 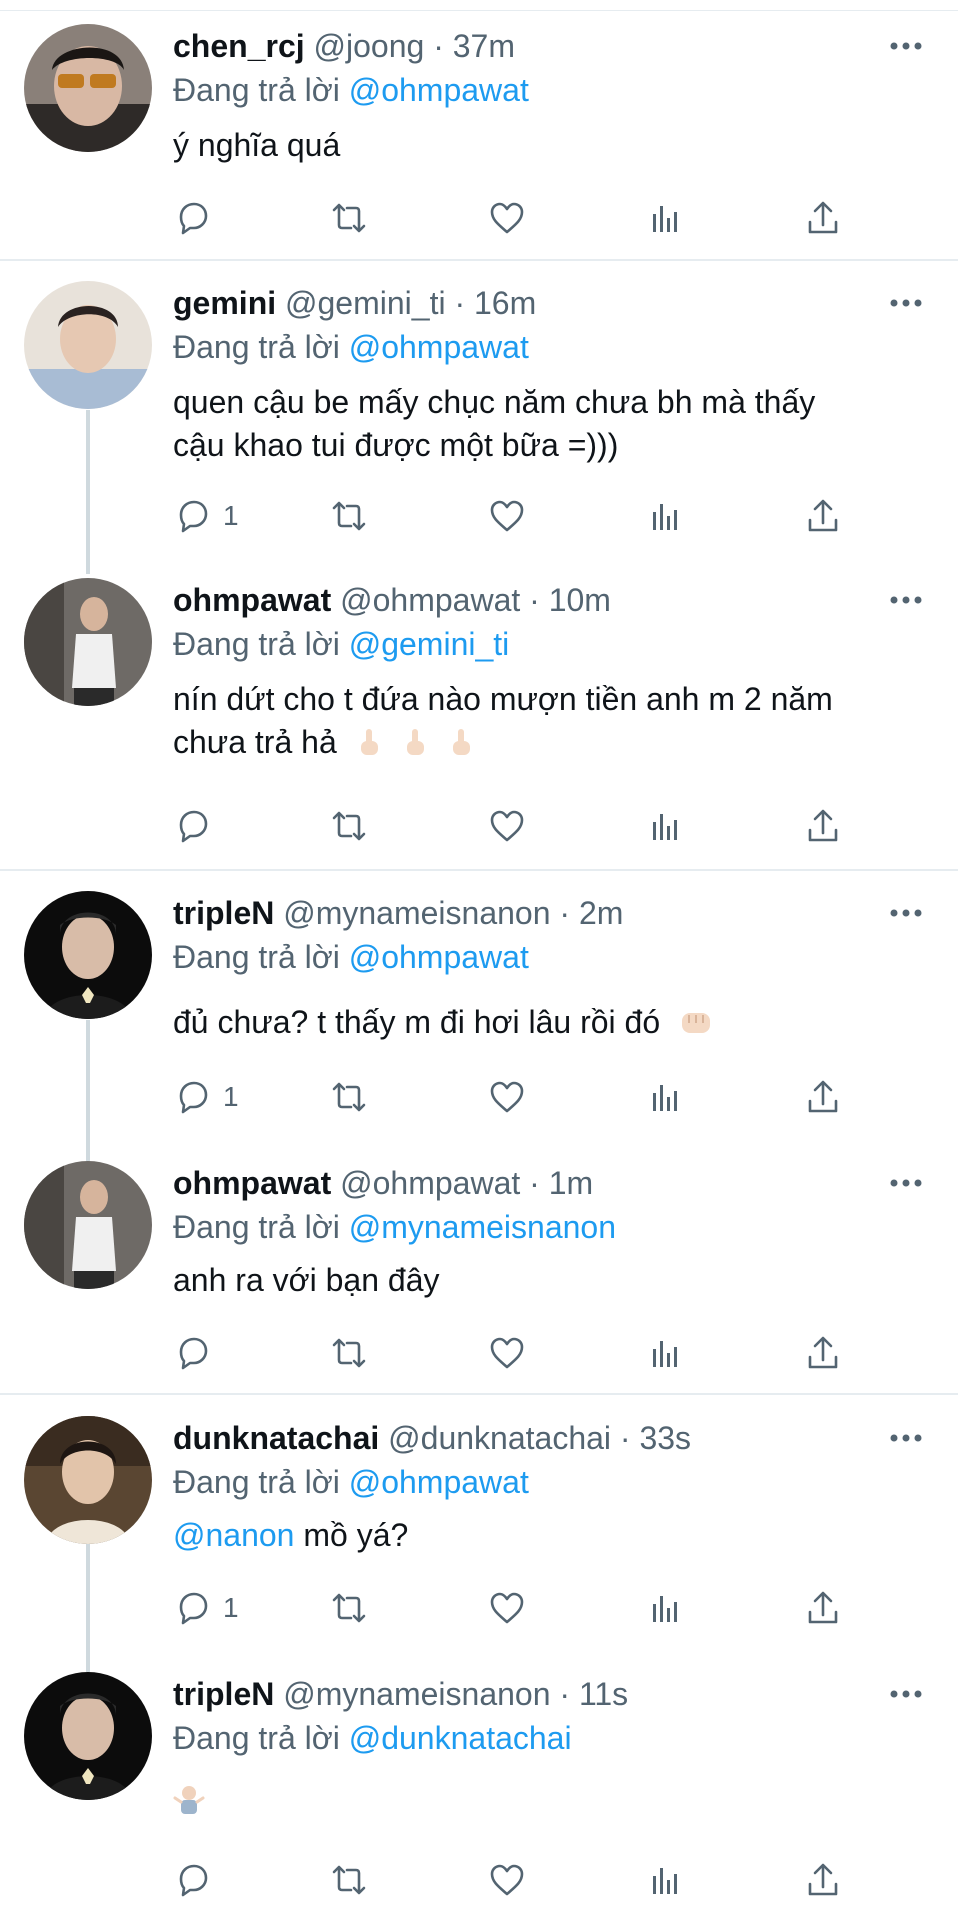 I want to click on display-name: dunknatachai, so click(x=276, y=1438).